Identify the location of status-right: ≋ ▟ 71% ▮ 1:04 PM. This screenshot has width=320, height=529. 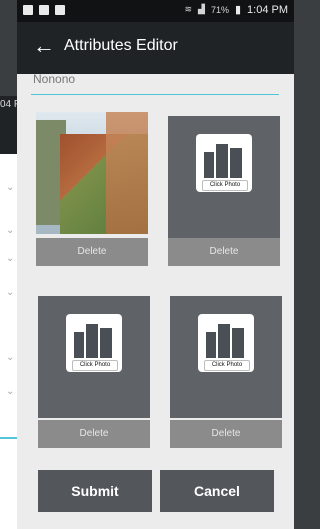
(236, 10).